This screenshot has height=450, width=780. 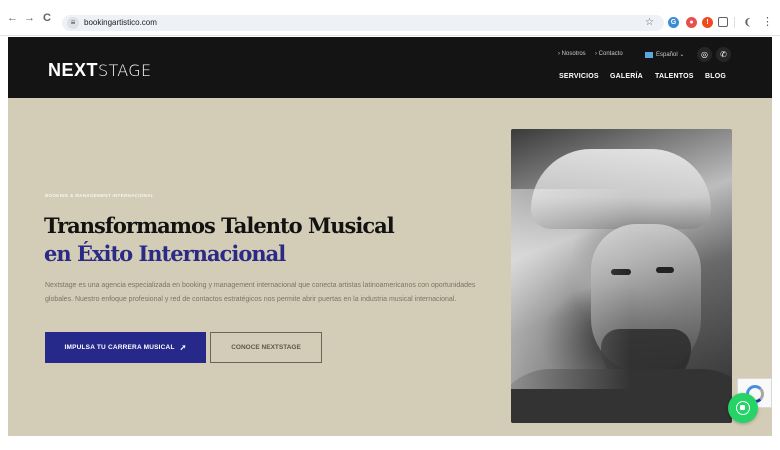 I want to click on logo-light-text: STAGE, so click(x=125, y=70).